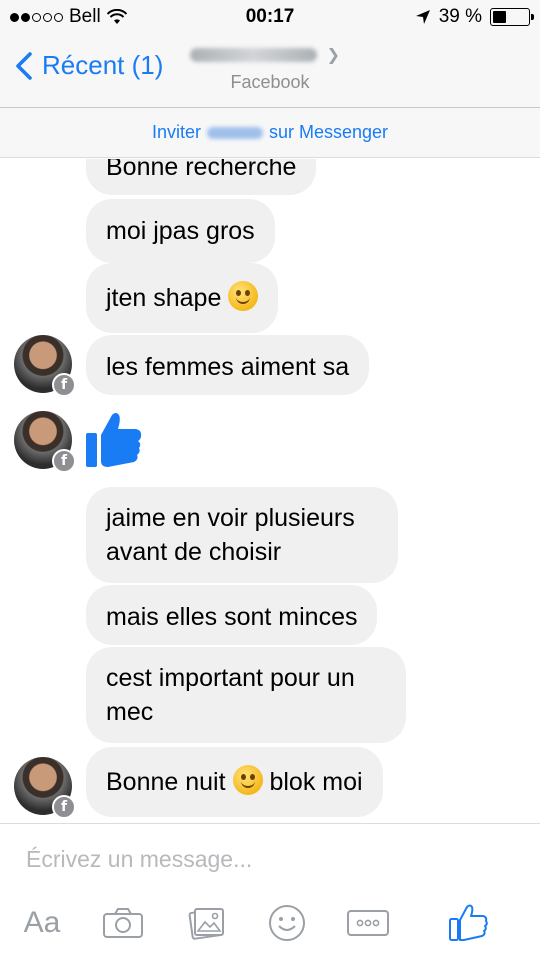 This screenshot has height=960, width=540. What do you see at coordinates (460, 16) in the screenshot?
I see `battery-percent: 39 %` at bounding box center [460, 16].